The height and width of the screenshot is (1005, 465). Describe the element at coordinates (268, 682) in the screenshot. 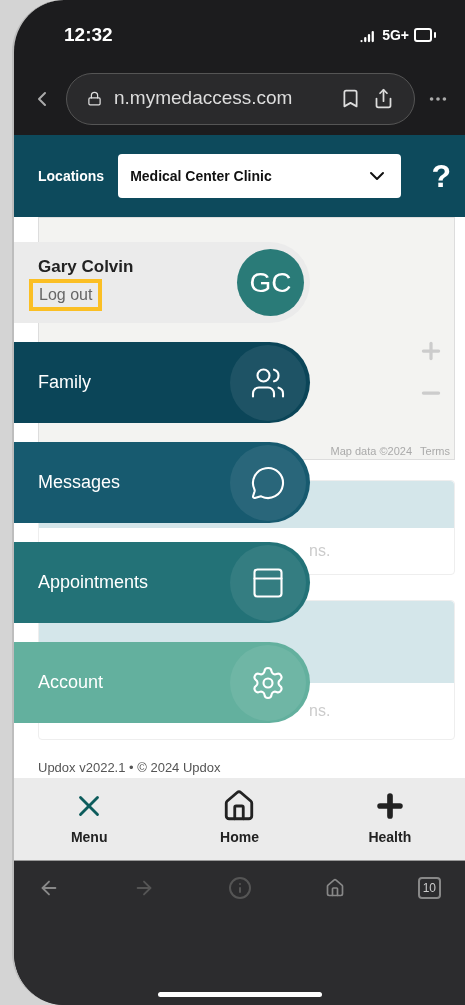

I see `gear-icon` at that location.